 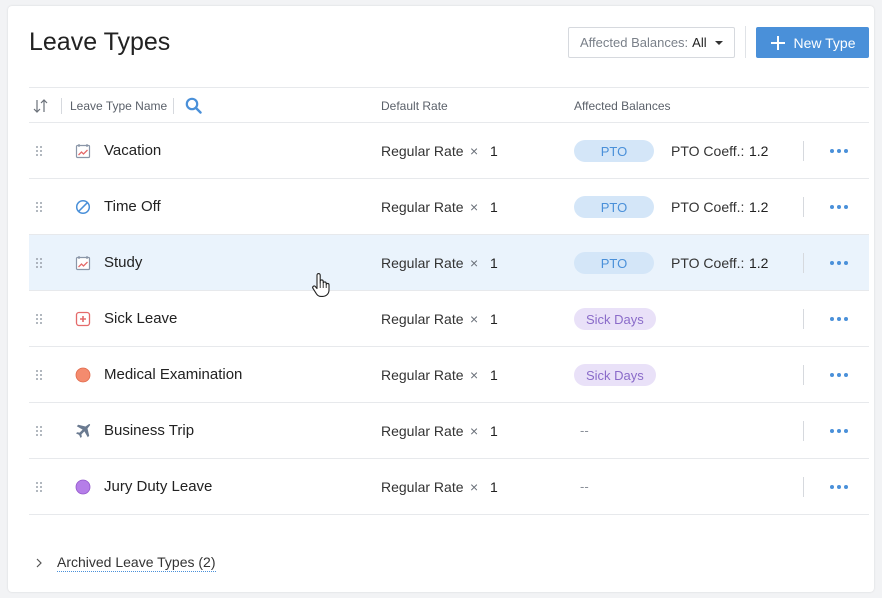 What do you see at coordinates (634, 42) in the screenshot?
I see `filter-label: Affected Balances:` at bounding box center [634, 42].